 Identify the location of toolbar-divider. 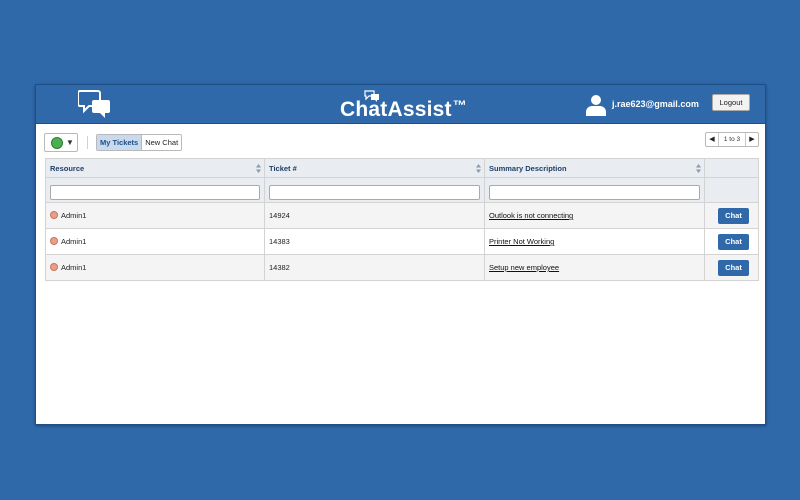
(87, 142).